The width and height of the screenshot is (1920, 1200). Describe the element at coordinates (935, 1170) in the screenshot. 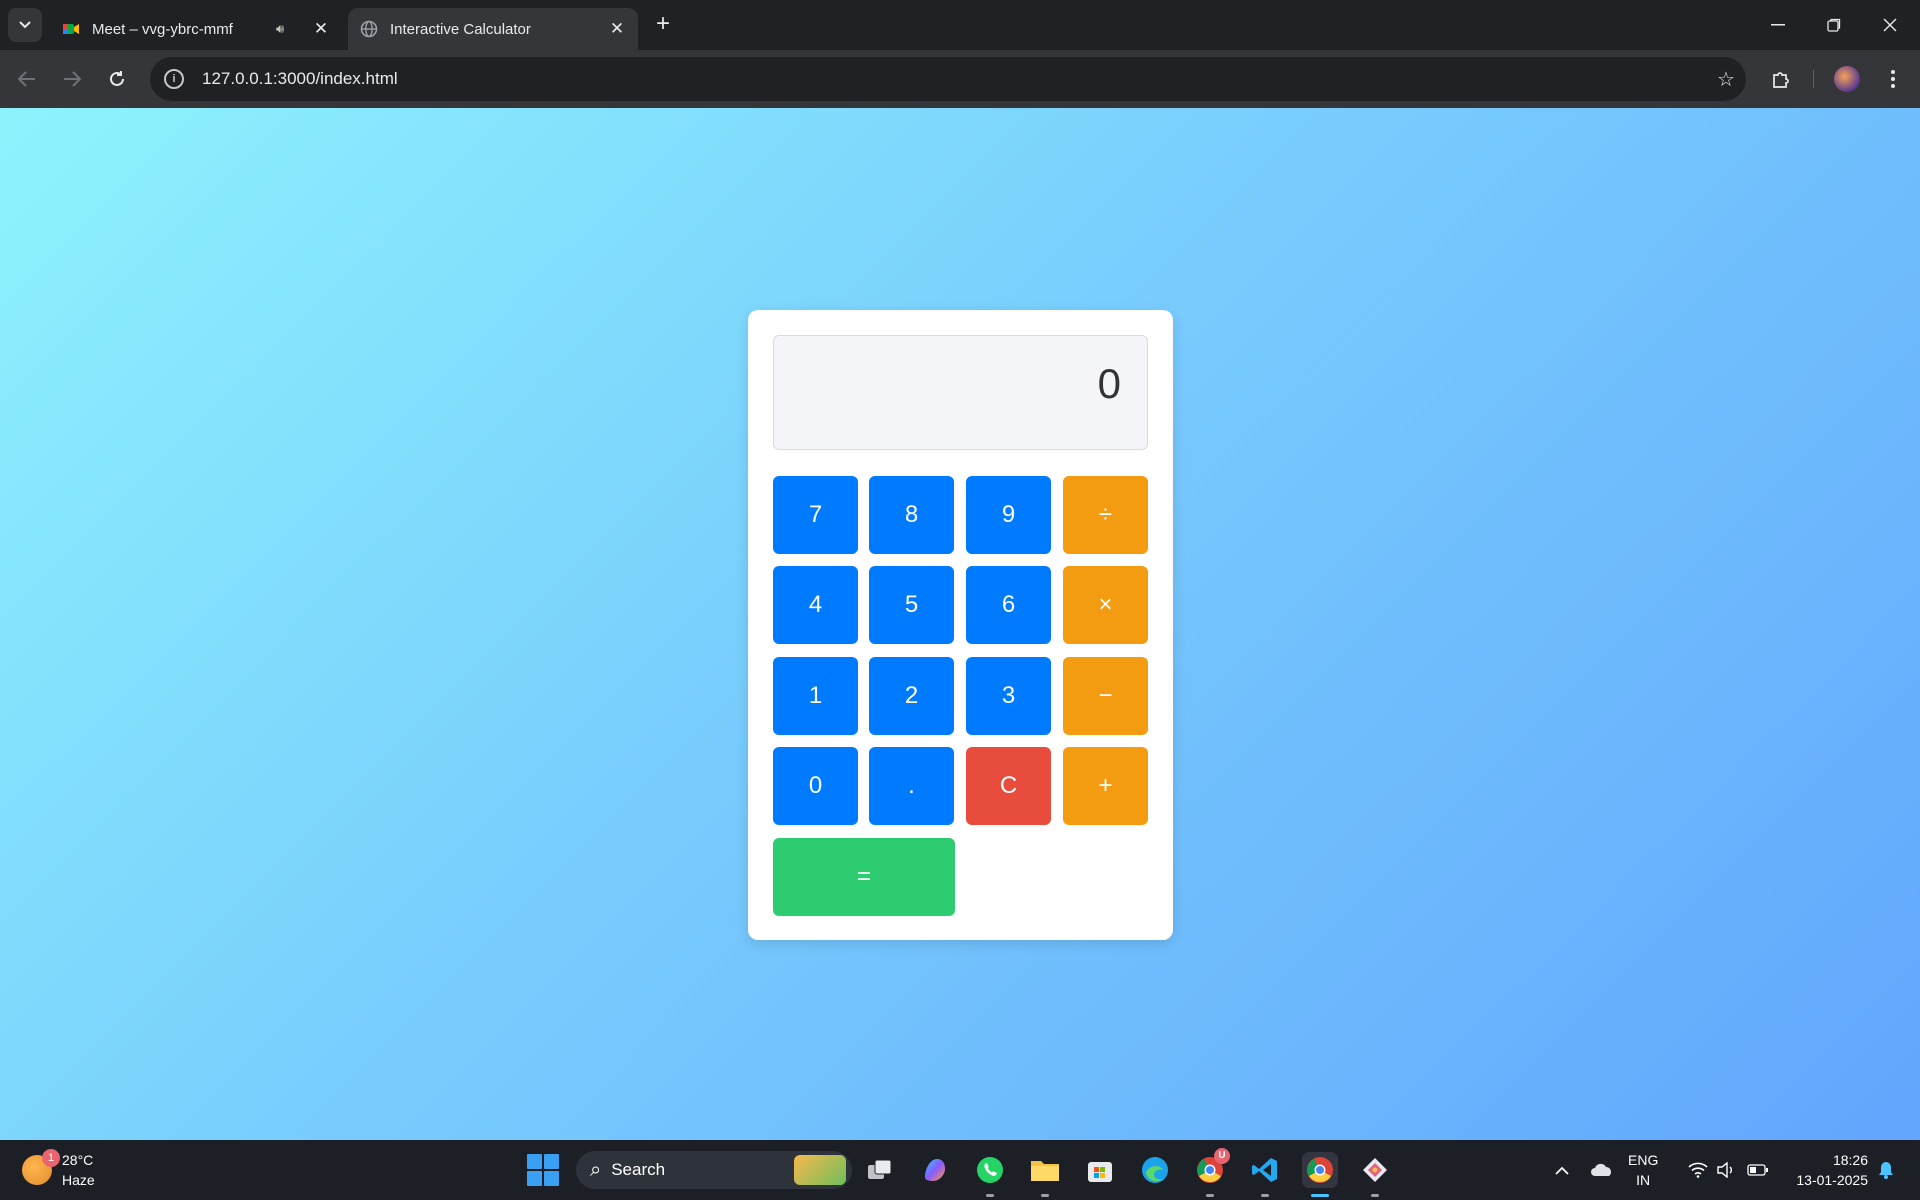

I see `copilot-icon` at that location.